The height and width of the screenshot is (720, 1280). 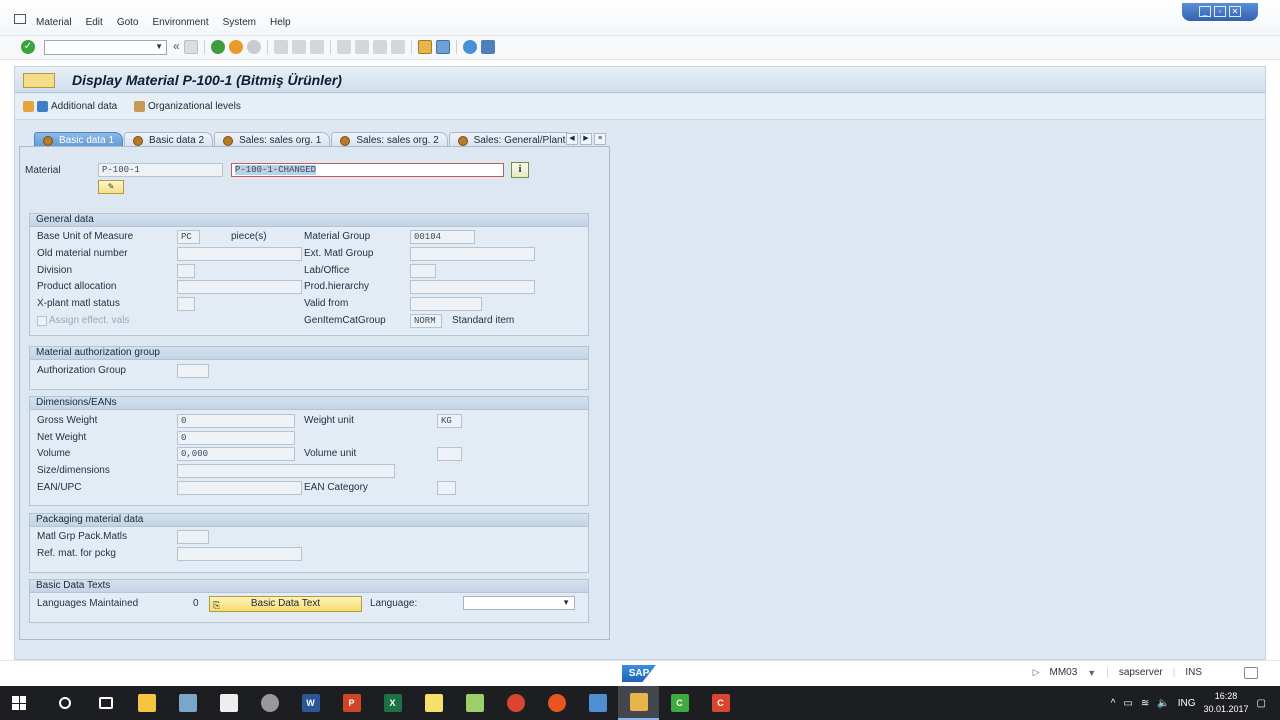 What do you see at coordinates (487, 47) in the screenshot?
I see `layout-menu-icon` at bounding box center [487, 47].